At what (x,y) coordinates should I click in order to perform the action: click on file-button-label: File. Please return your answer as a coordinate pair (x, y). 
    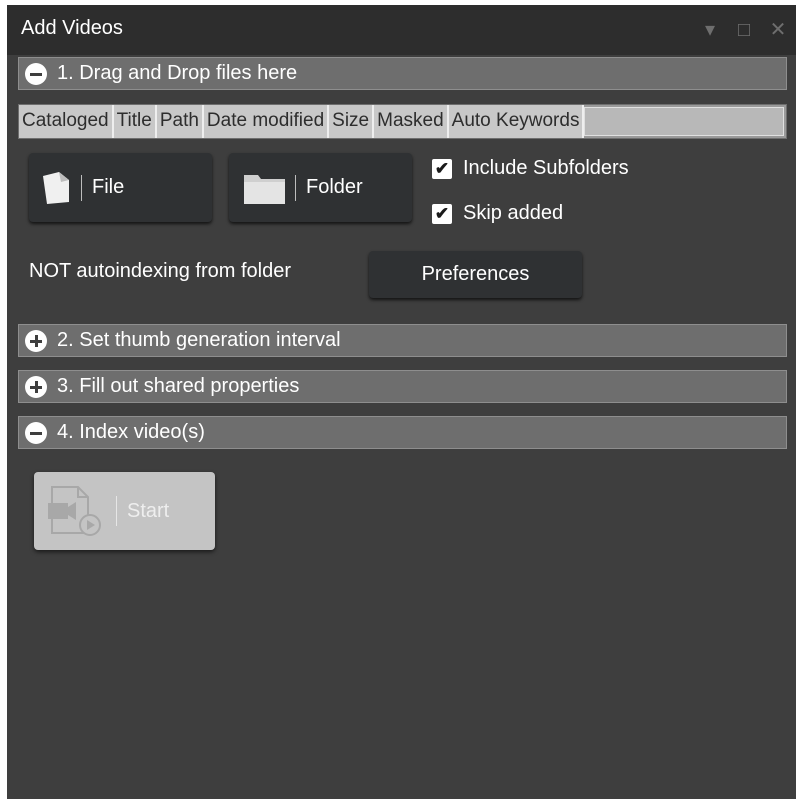
    Looking at the image, I should click on (108, 187).